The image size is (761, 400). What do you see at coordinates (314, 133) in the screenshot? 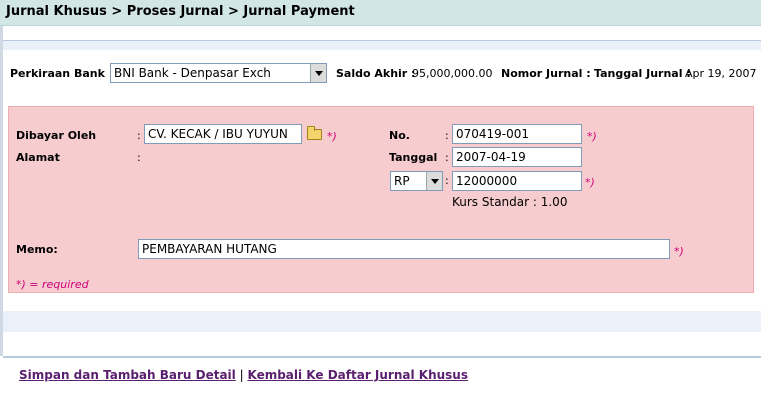
I see `folder-icon` at bounding box center [314, 133].